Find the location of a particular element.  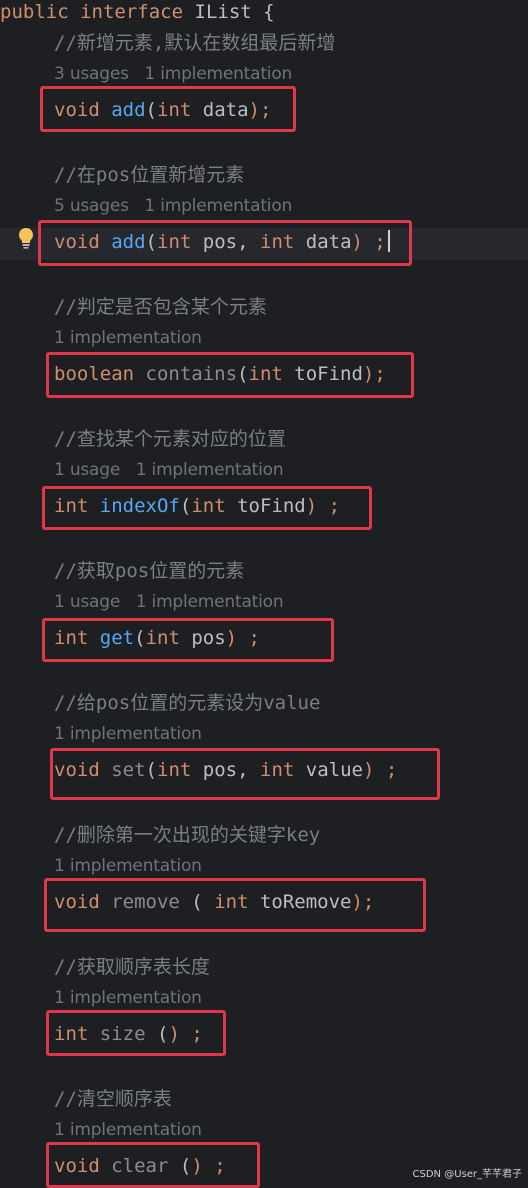

interface-keyword: interface is located at coordinates (132, 12).